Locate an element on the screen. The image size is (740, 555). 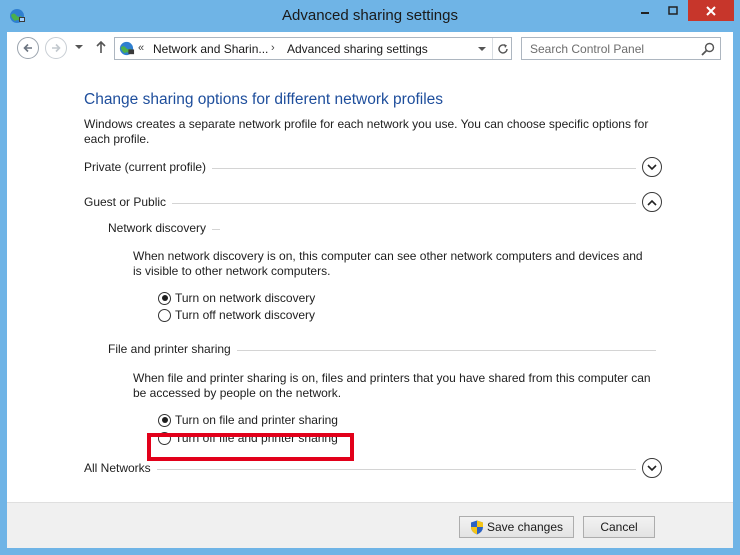
profile-all-networks-header: All Networks is located at coordinates (373, 469).